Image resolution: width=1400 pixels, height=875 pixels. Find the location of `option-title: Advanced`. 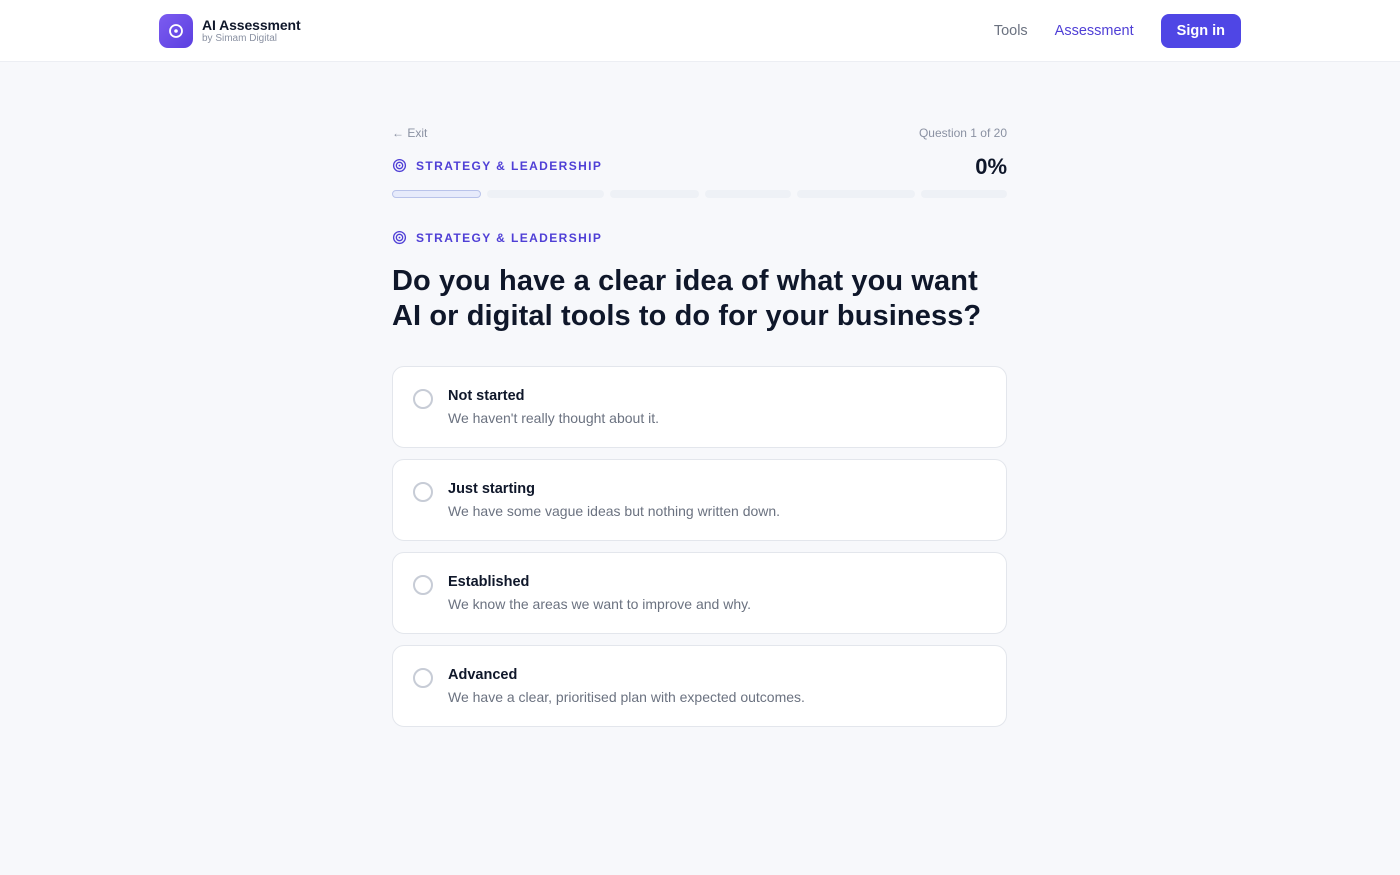

option-title: Advanced is located at coordinates (483, 675).